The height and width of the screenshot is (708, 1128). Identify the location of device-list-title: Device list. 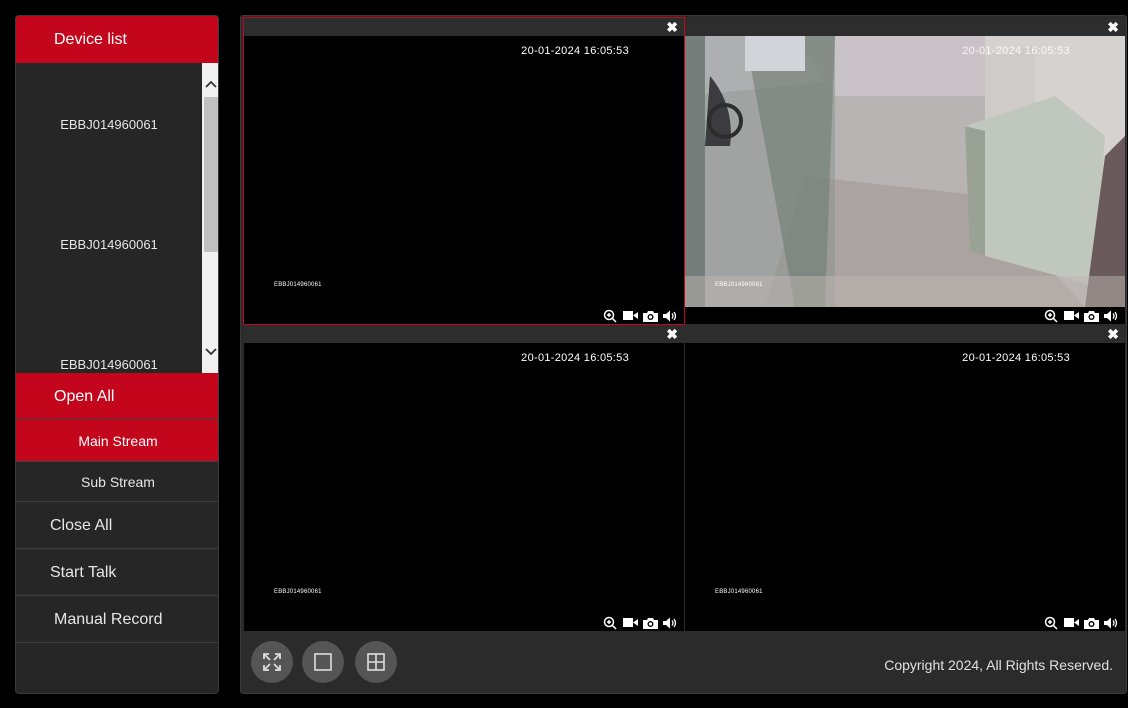
(117, 39).